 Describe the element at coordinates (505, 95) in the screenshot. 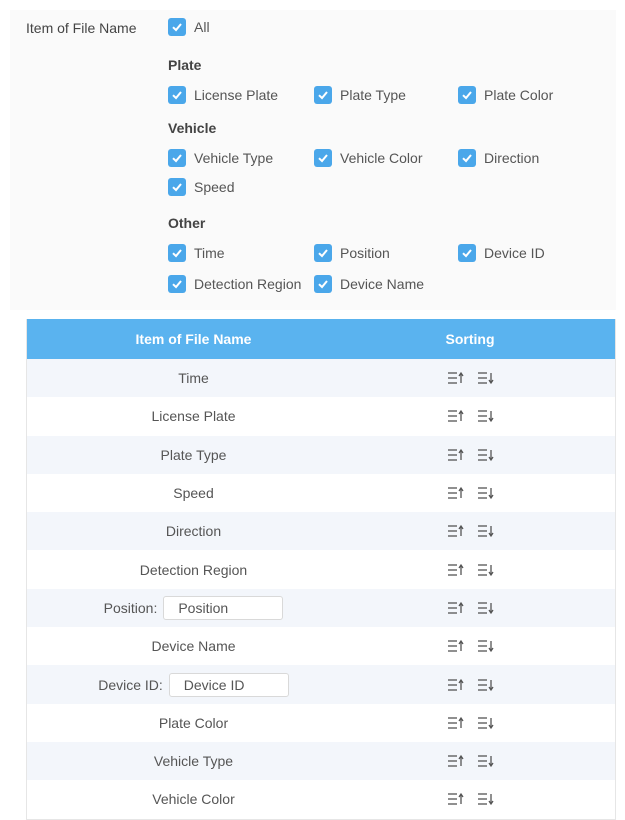

I see `checkbox-plate-color: Plate Color` at that location.